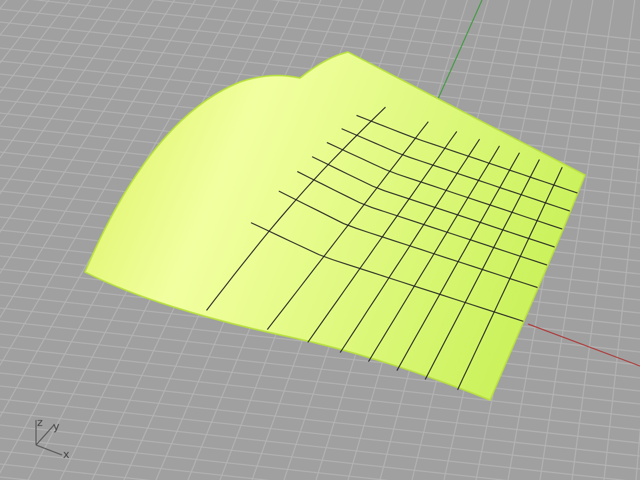 The width and height of the screenshot is (640, 480). Describe the element at coordinates (49, 438) in the screenshot. I see `axis-gizmo-icon` at that location.